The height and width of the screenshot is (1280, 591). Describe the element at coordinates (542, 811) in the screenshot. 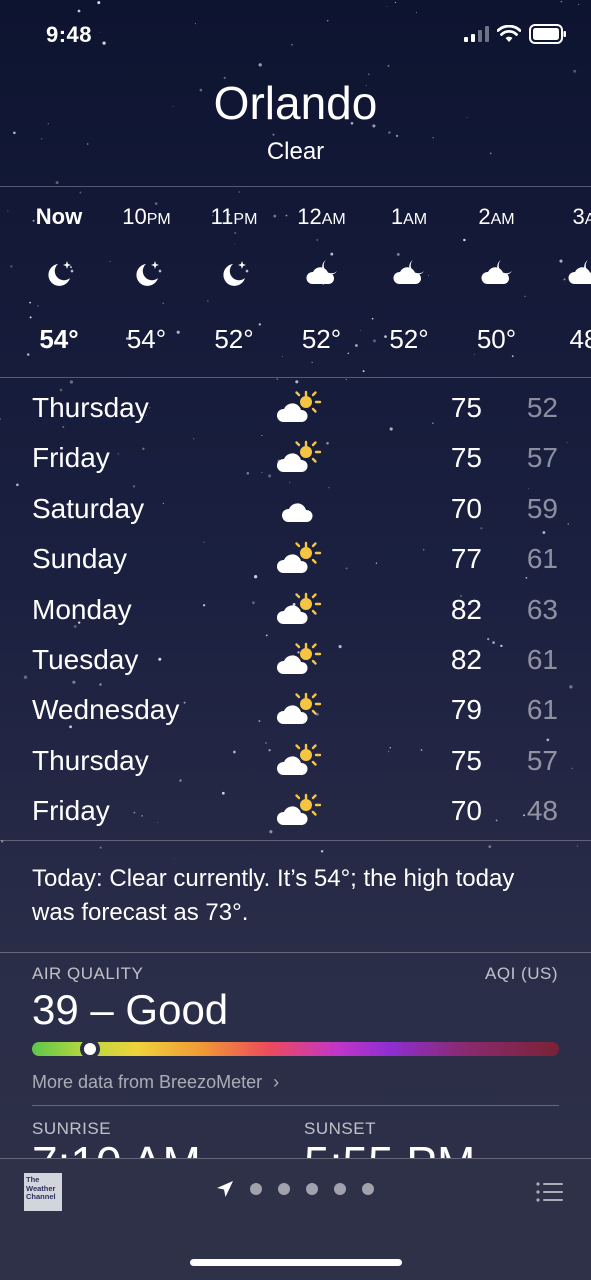

I see `low-temperature: 48` at that location.